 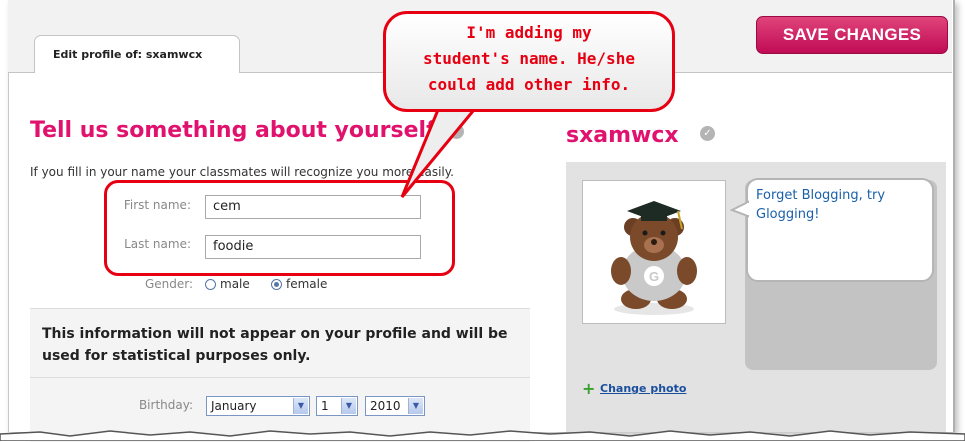 I want to click on status-bubble: Forget Blogging, try Glogging!, so click(x=840, y=230).